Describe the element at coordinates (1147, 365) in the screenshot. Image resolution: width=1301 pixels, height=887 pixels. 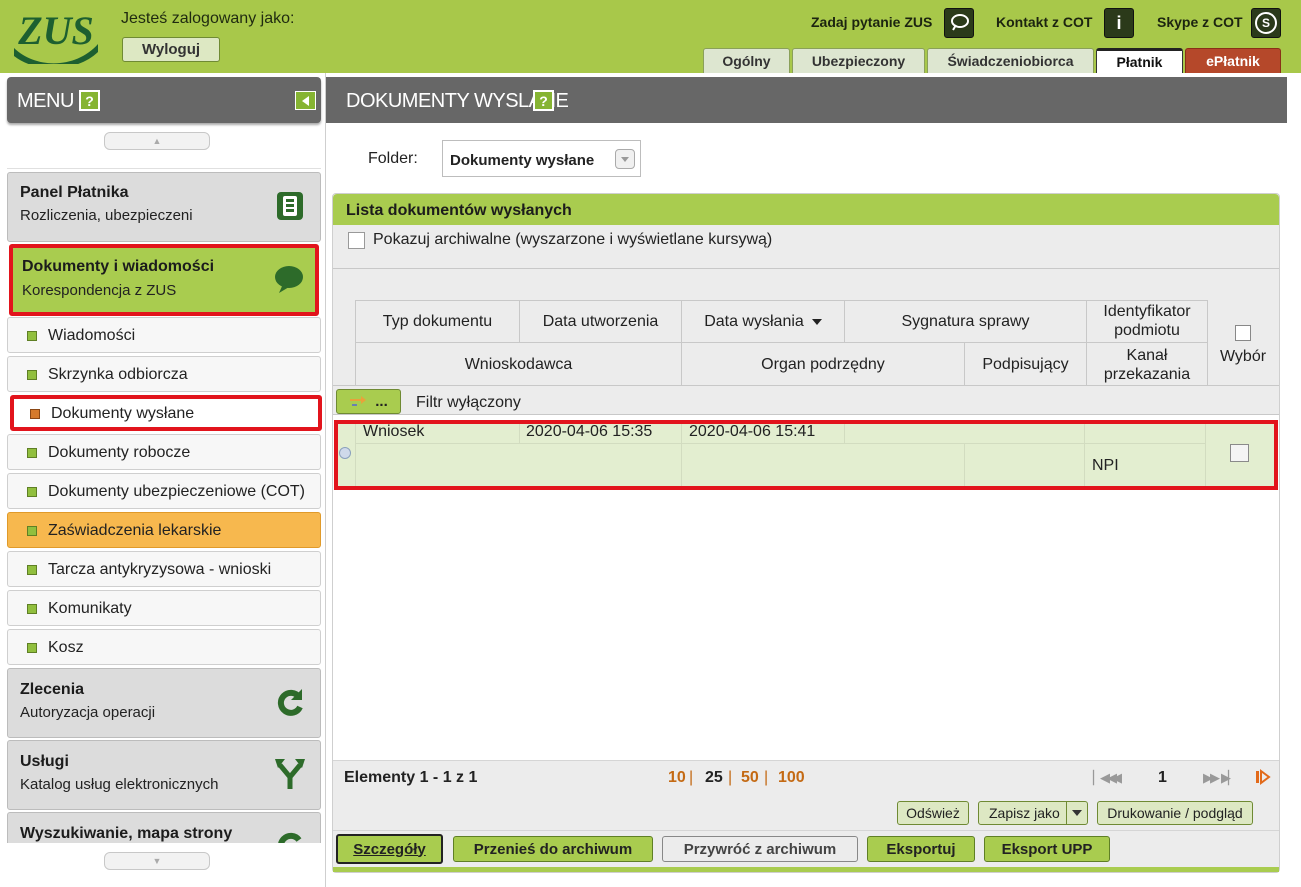
I see `col-channel: Kanał przekazania` at that location.